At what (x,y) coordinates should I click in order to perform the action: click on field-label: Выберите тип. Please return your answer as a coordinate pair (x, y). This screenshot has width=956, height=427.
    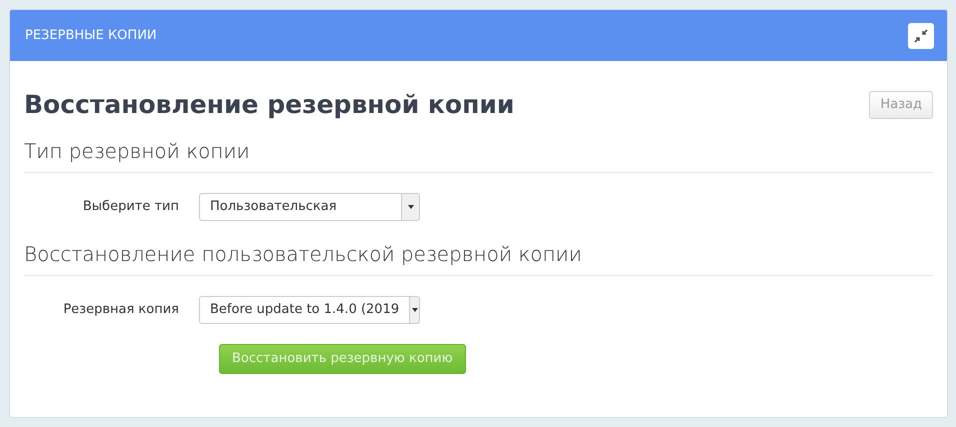
    Looking at the image, I should click on (131, 207).